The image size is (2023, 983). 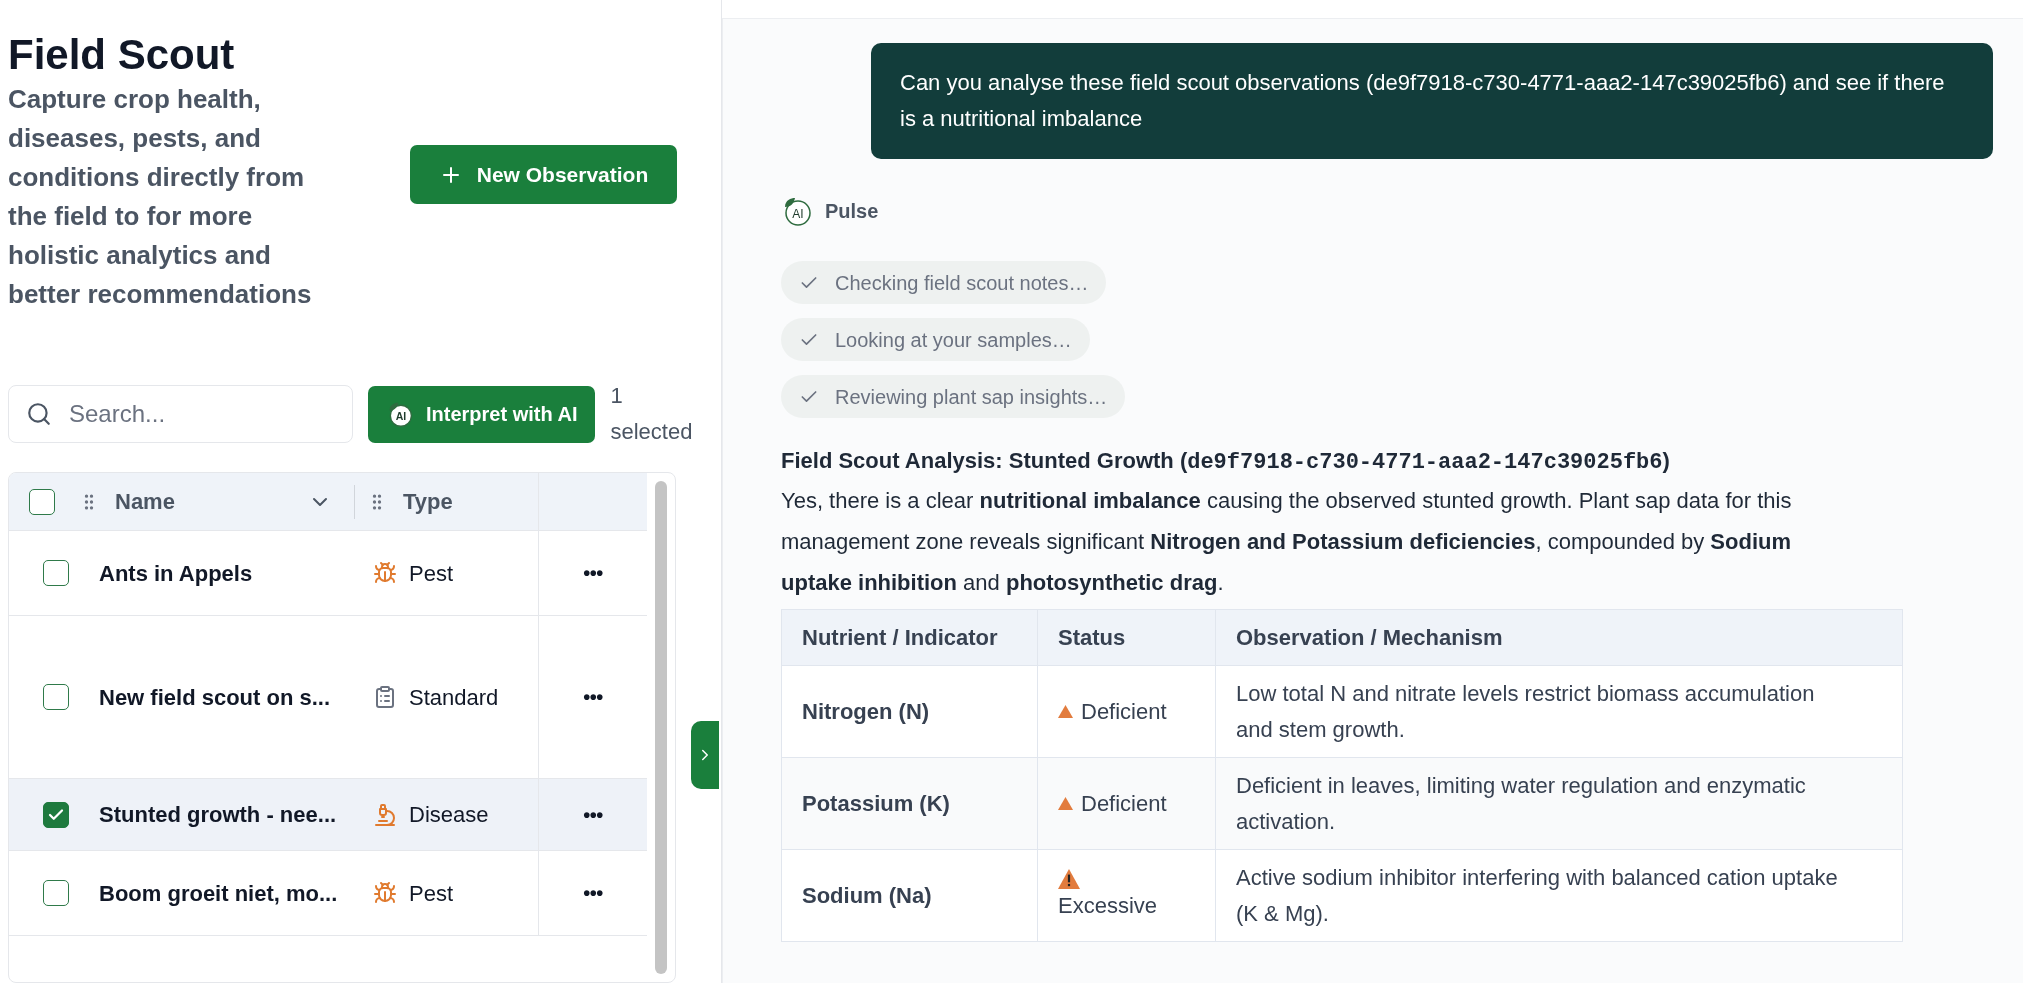 What do you see at coordinates (385, 814) in the screenshot?
I see `microscope-icon` at bounding box center [385, 814].